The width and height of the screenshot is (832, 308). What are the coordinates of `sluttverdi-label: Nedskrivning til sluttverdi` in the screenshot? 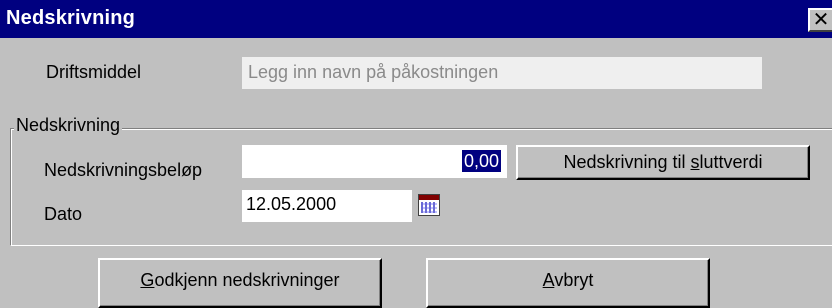 It's located at (663, 162).